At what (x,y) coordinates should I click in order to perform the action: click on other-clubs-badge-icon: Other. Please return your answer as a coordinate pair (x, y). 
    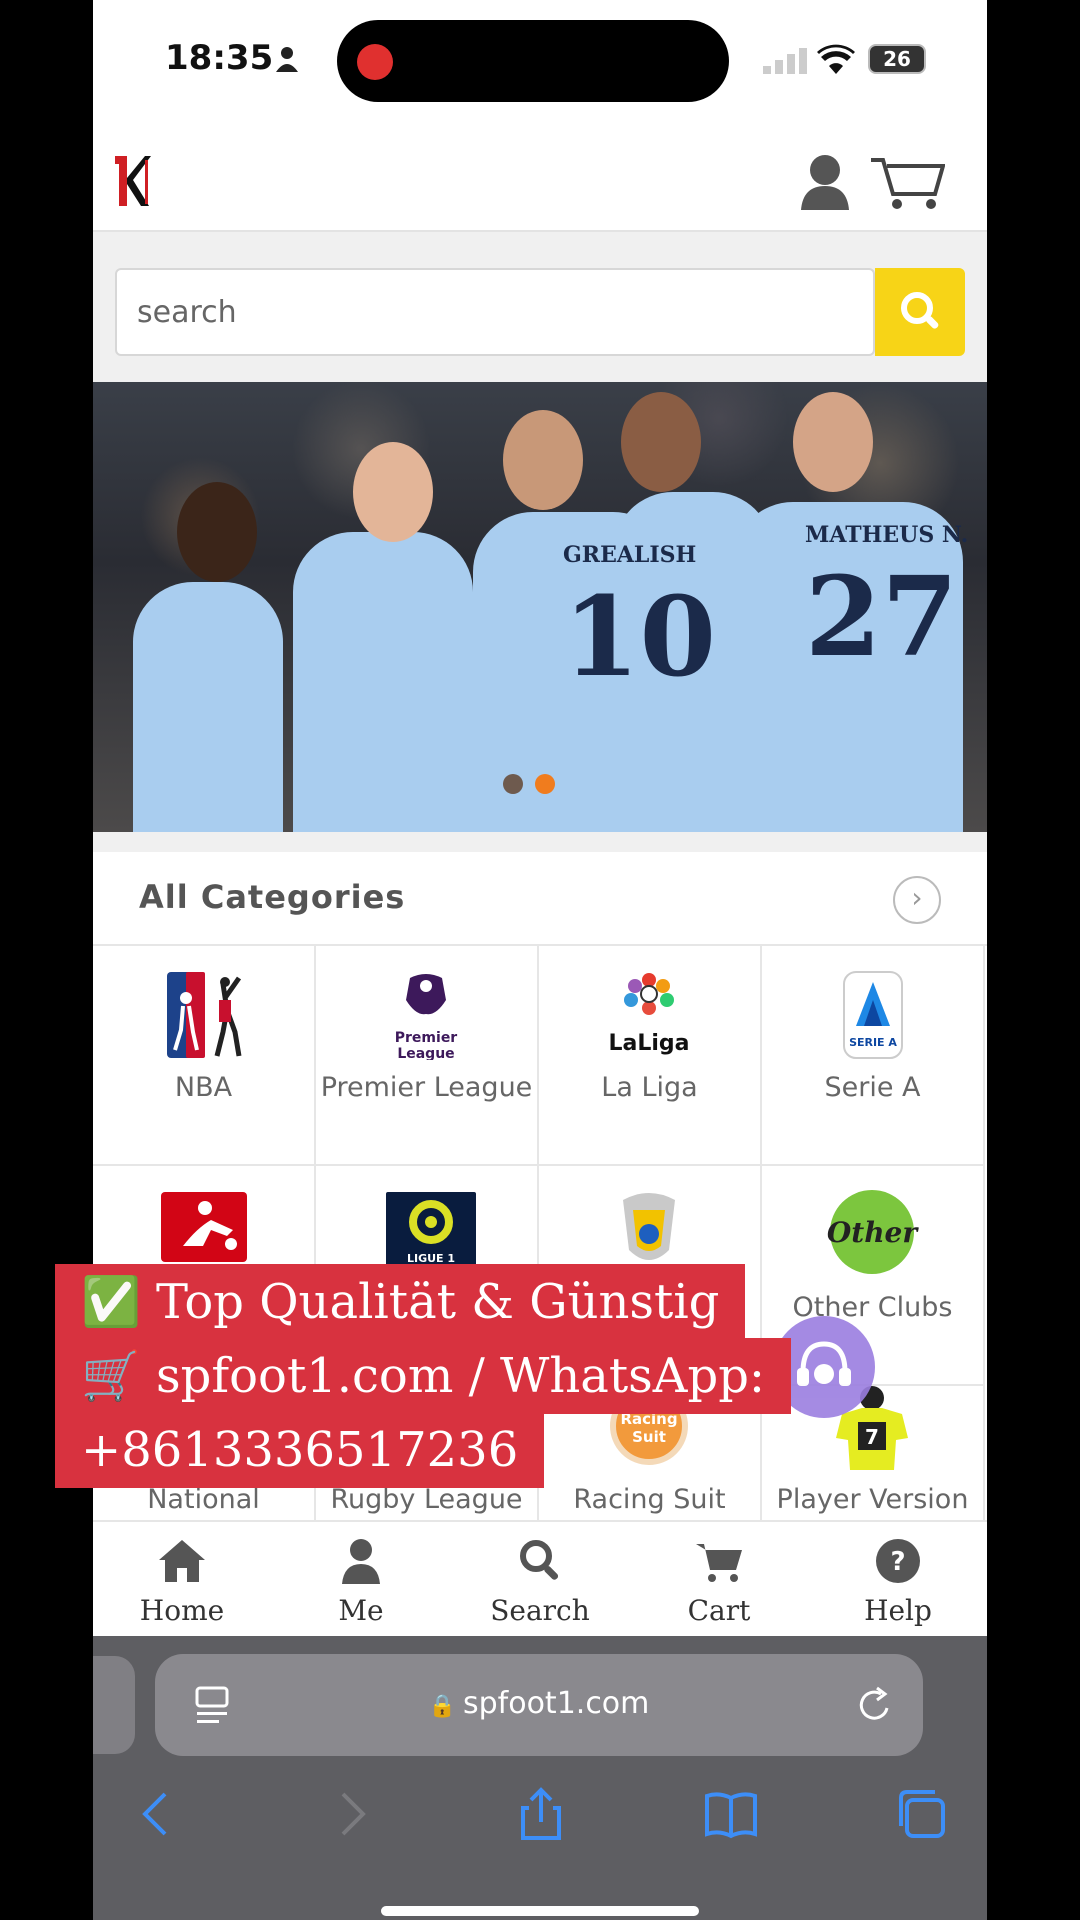
    Looking at the image, I should click on (873, 1232).